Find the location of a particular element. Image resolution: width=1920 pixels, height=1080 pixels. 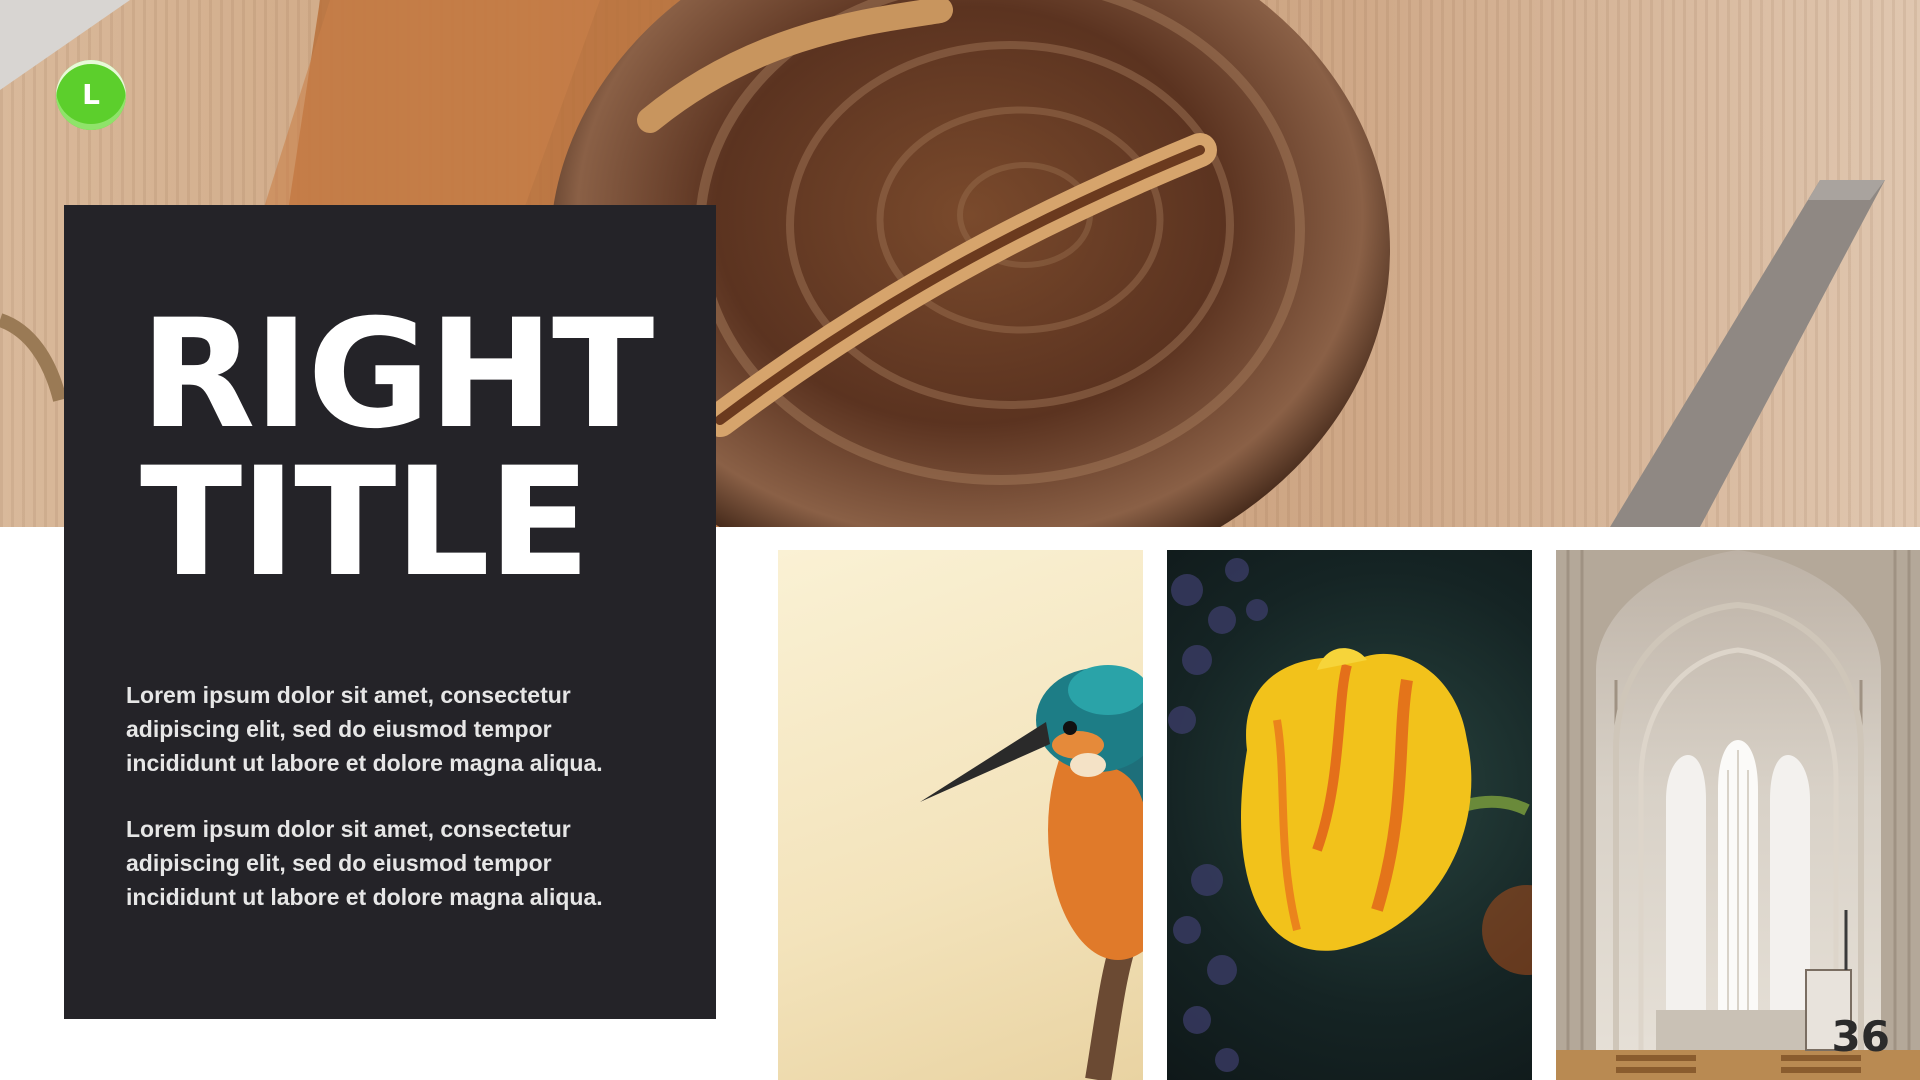

church-interior-photo is located at coordinates (1738, 815).